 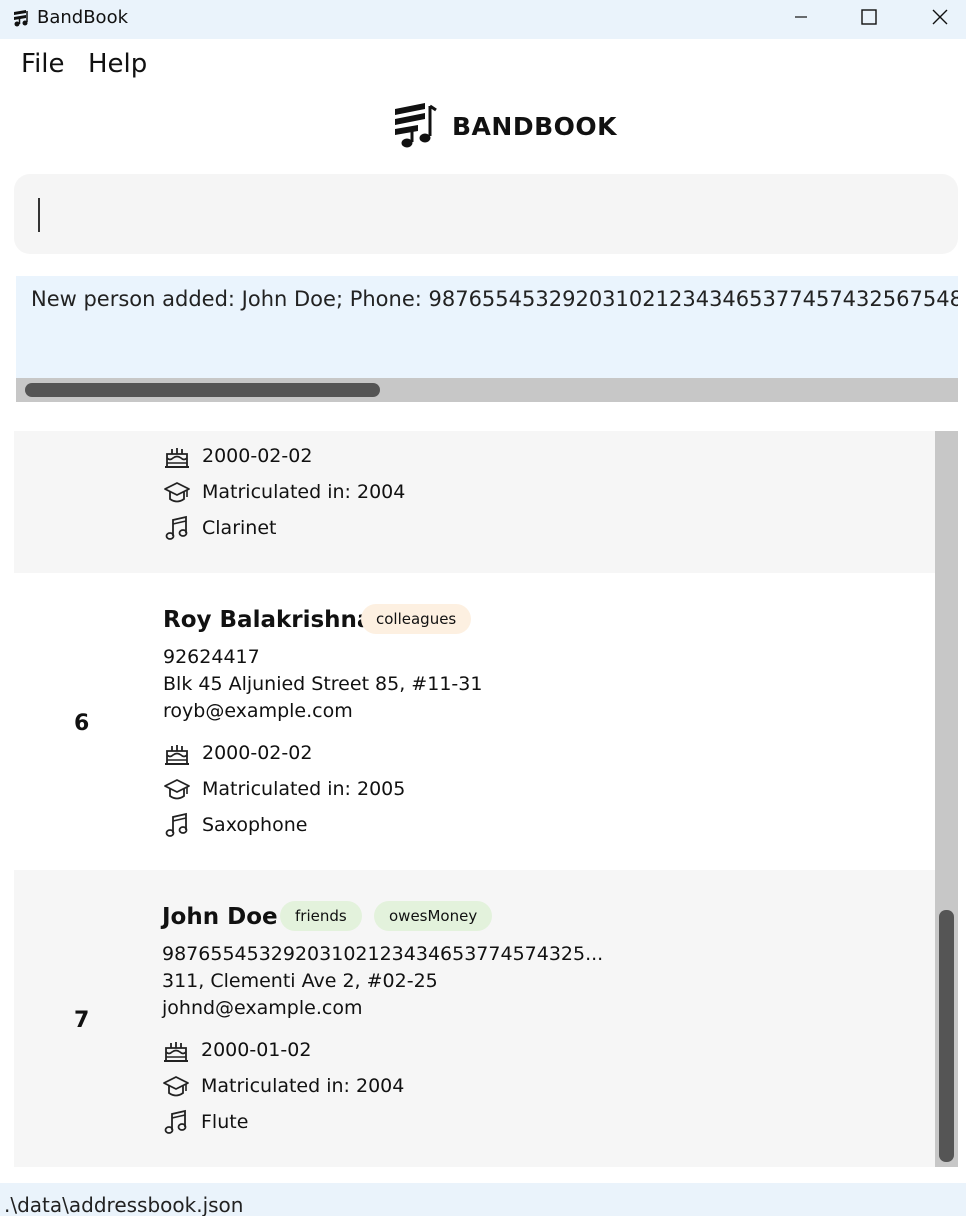 What do you see at coordinates (483, 19) in the screenshot?
I see `title-bar: BandBook` at bounding box center [483, 19].